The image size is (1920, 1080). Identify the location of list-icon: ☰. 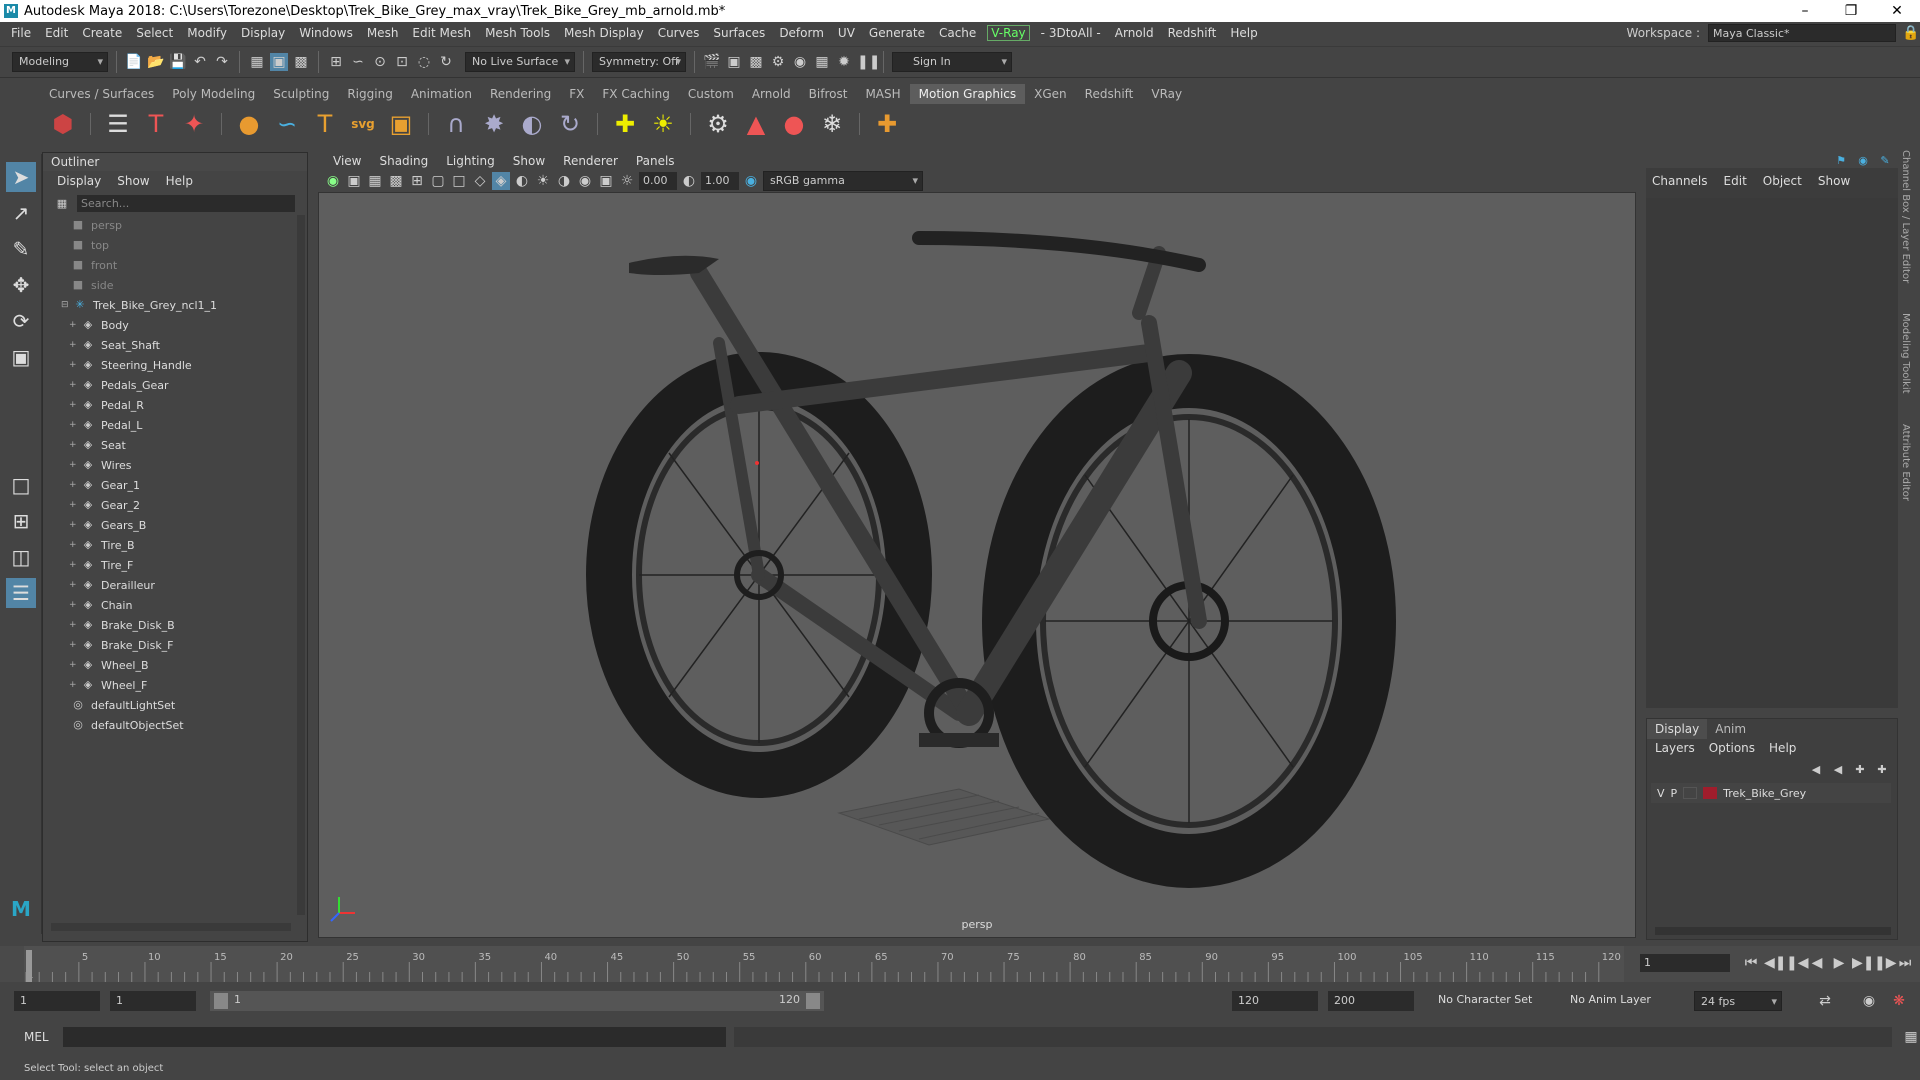
(118, 124).